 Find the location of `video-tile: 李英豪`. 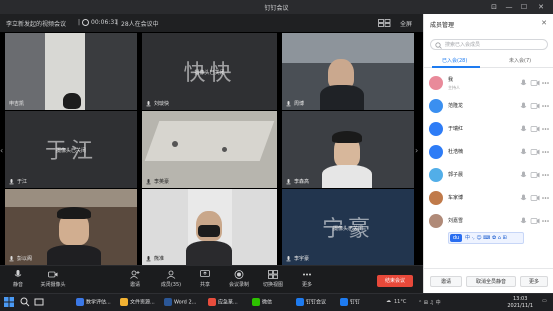

video-tile: 李英豪 is located at coordinates (209, 149).